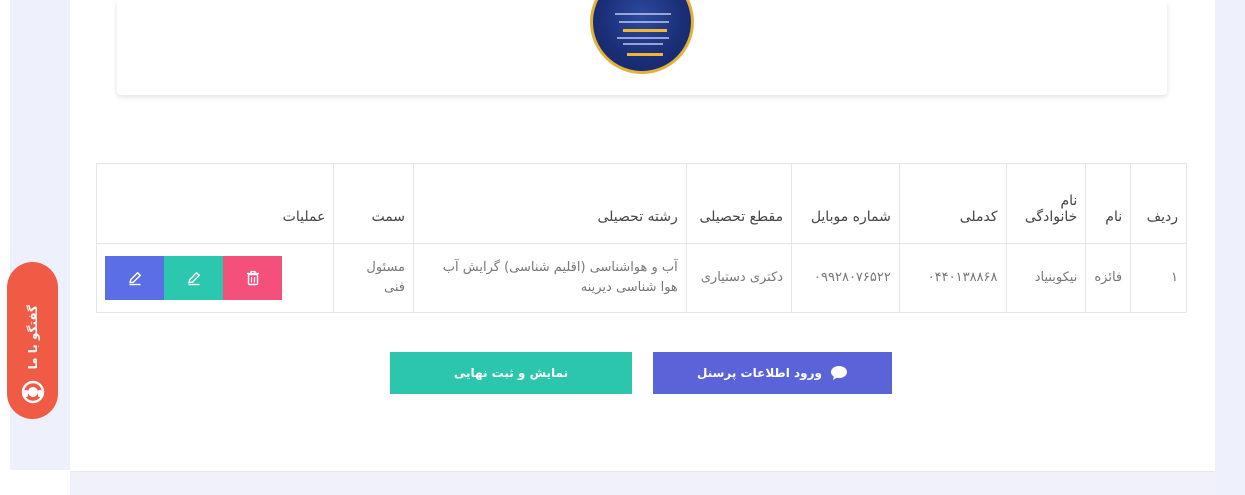 Image resolution: width=1245 pixels, height=495 pixels. I want to click on cell-family: نیکوبنیاد, so click(1046, 278).